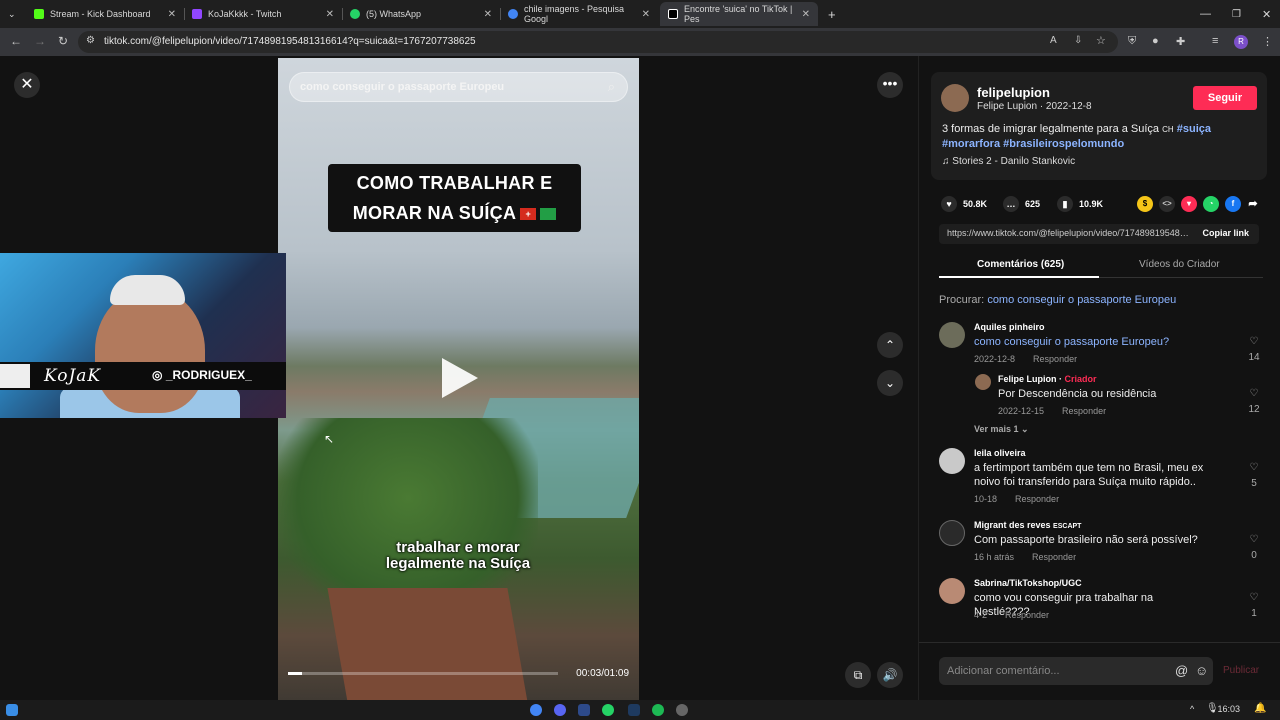  What do you see at coordinates (658, 710) in the screenshot?
I see `spotify-icon` at bounding box center [658, 710].